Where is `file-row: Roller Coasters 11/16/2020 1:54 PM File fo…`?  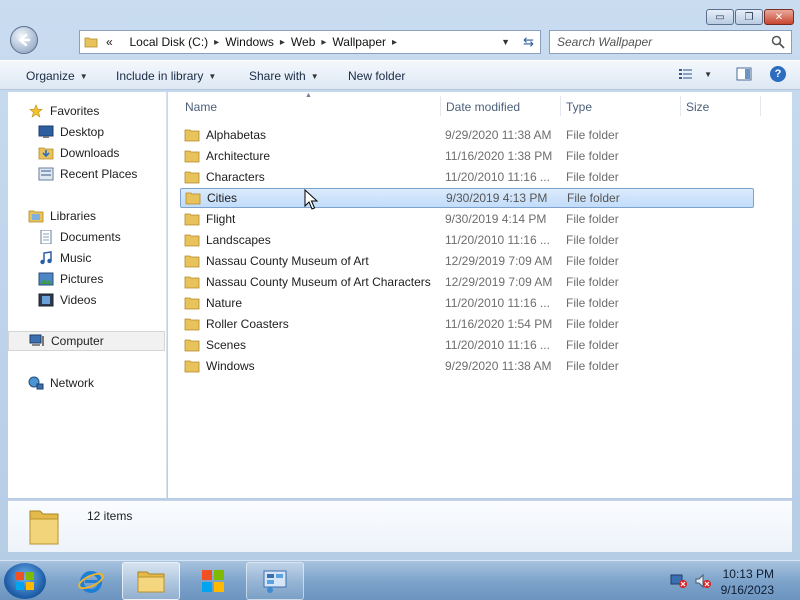
file-row: Roller Coasters 11/16/2020 1:54 PM File fo… is located at coordinates (467, 324).